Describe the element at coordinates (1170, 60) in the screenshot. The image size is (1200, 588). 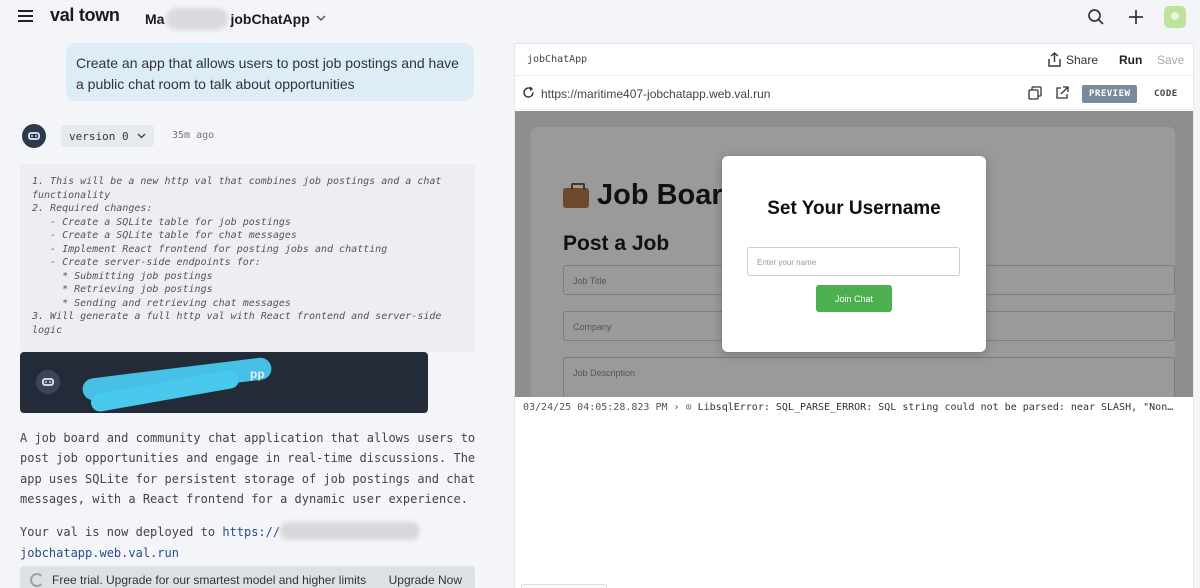
I see `save-button: Save` at that location.